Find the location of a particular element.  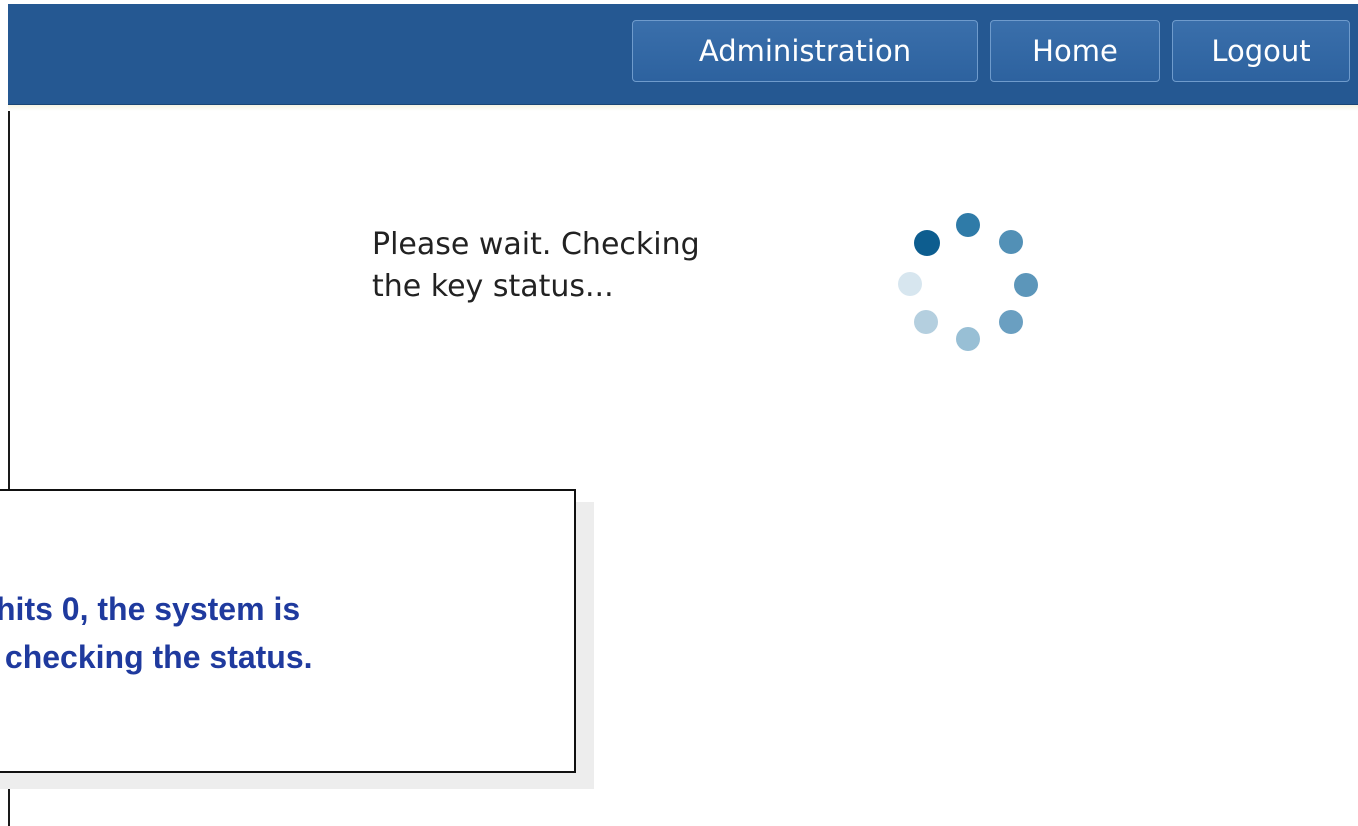

callout-line-1: hits 0, the system is is located at coordinates (150, 609).